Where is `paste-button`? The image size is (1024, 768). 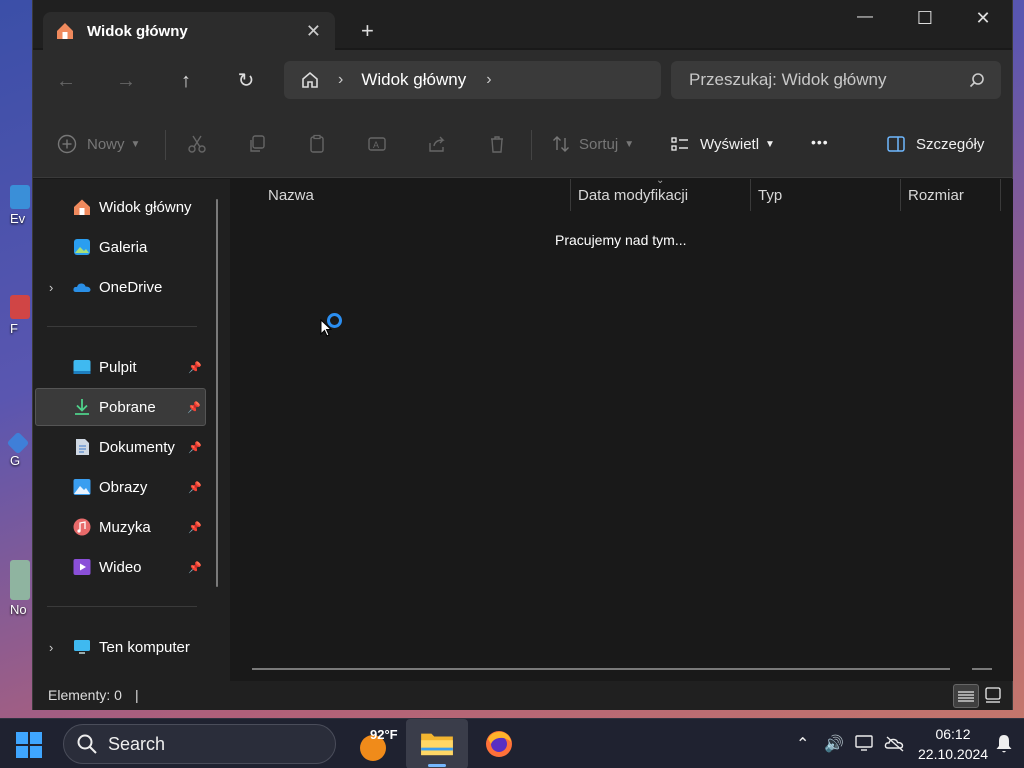
paste-button is located at coordinates (317, 144).